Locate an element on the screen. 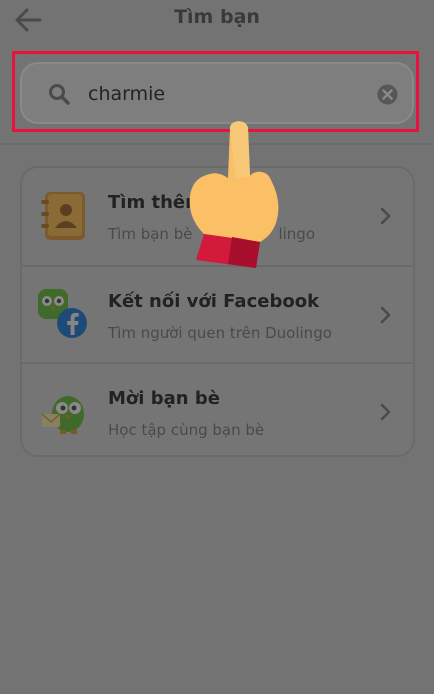 This screenshot has width=434, height=694. search-box is located at coordinates (217, 93).